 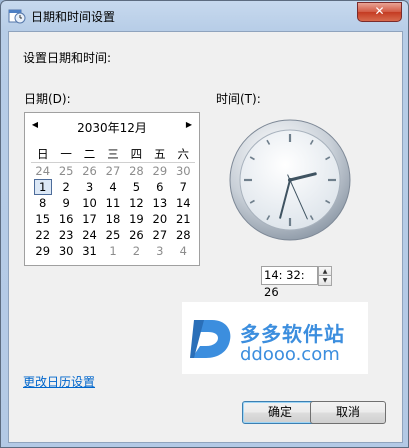 What do you see at coordinates (348, 412) in the screenshot?
I see `cancel-button: 取消` at bounding box center [348, 412].